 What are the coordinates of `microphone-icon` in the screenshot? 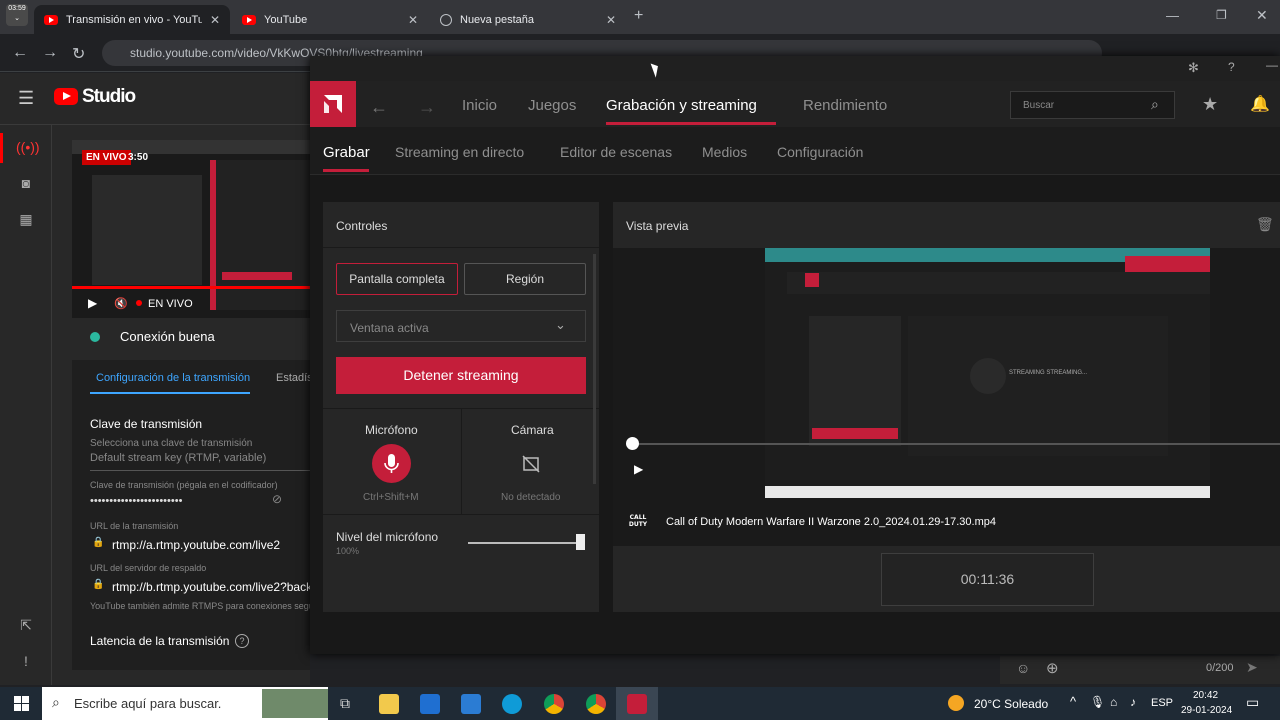 It's located at (391, 463).